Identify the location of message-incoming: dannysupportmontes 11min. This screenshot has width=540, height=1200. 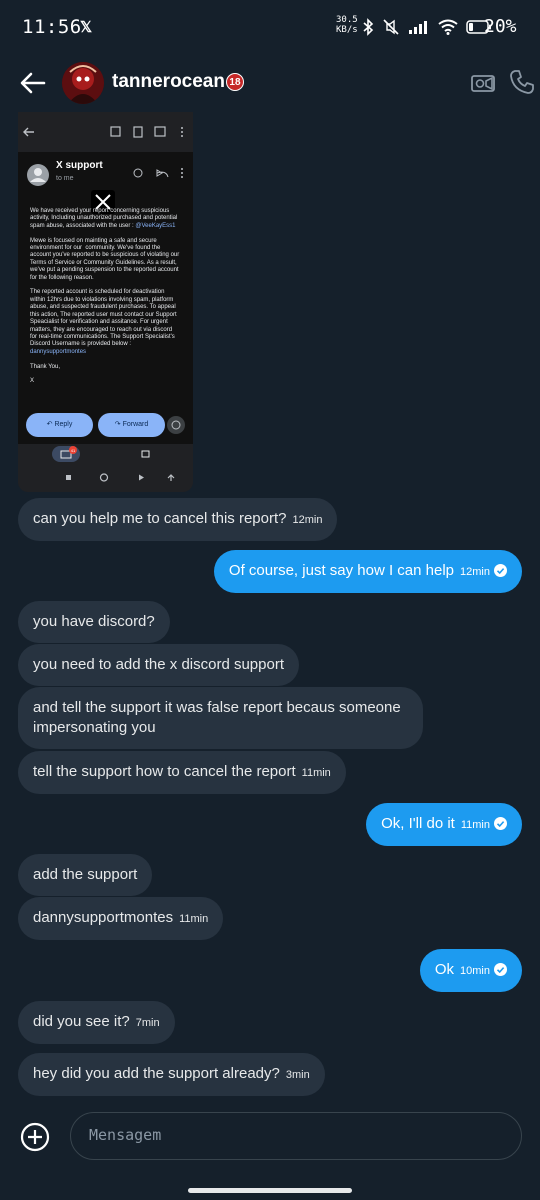
(121, 918).